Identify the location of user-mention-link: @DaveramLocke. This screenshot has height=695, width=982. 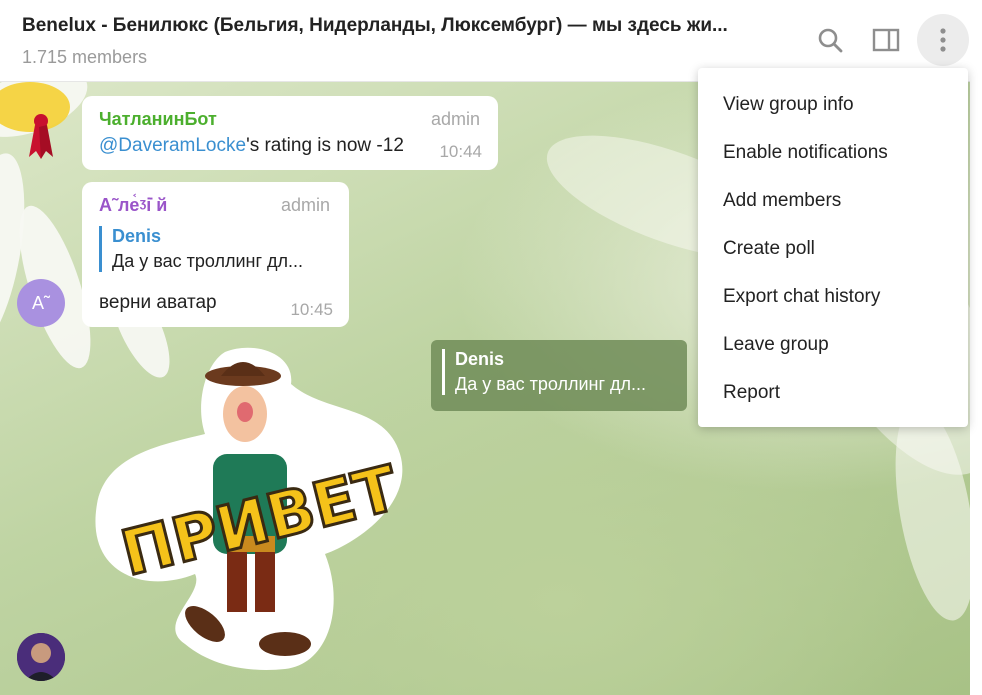
(172, 145).